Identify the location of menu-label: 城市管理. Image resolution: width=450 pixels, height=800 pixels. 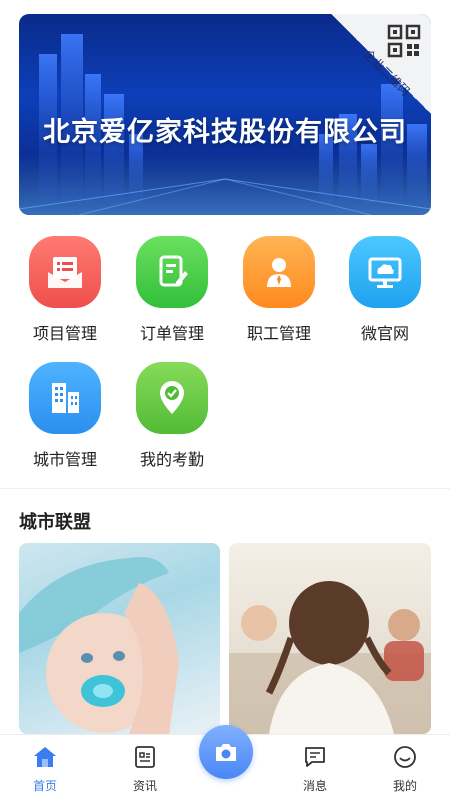
(64, 459).